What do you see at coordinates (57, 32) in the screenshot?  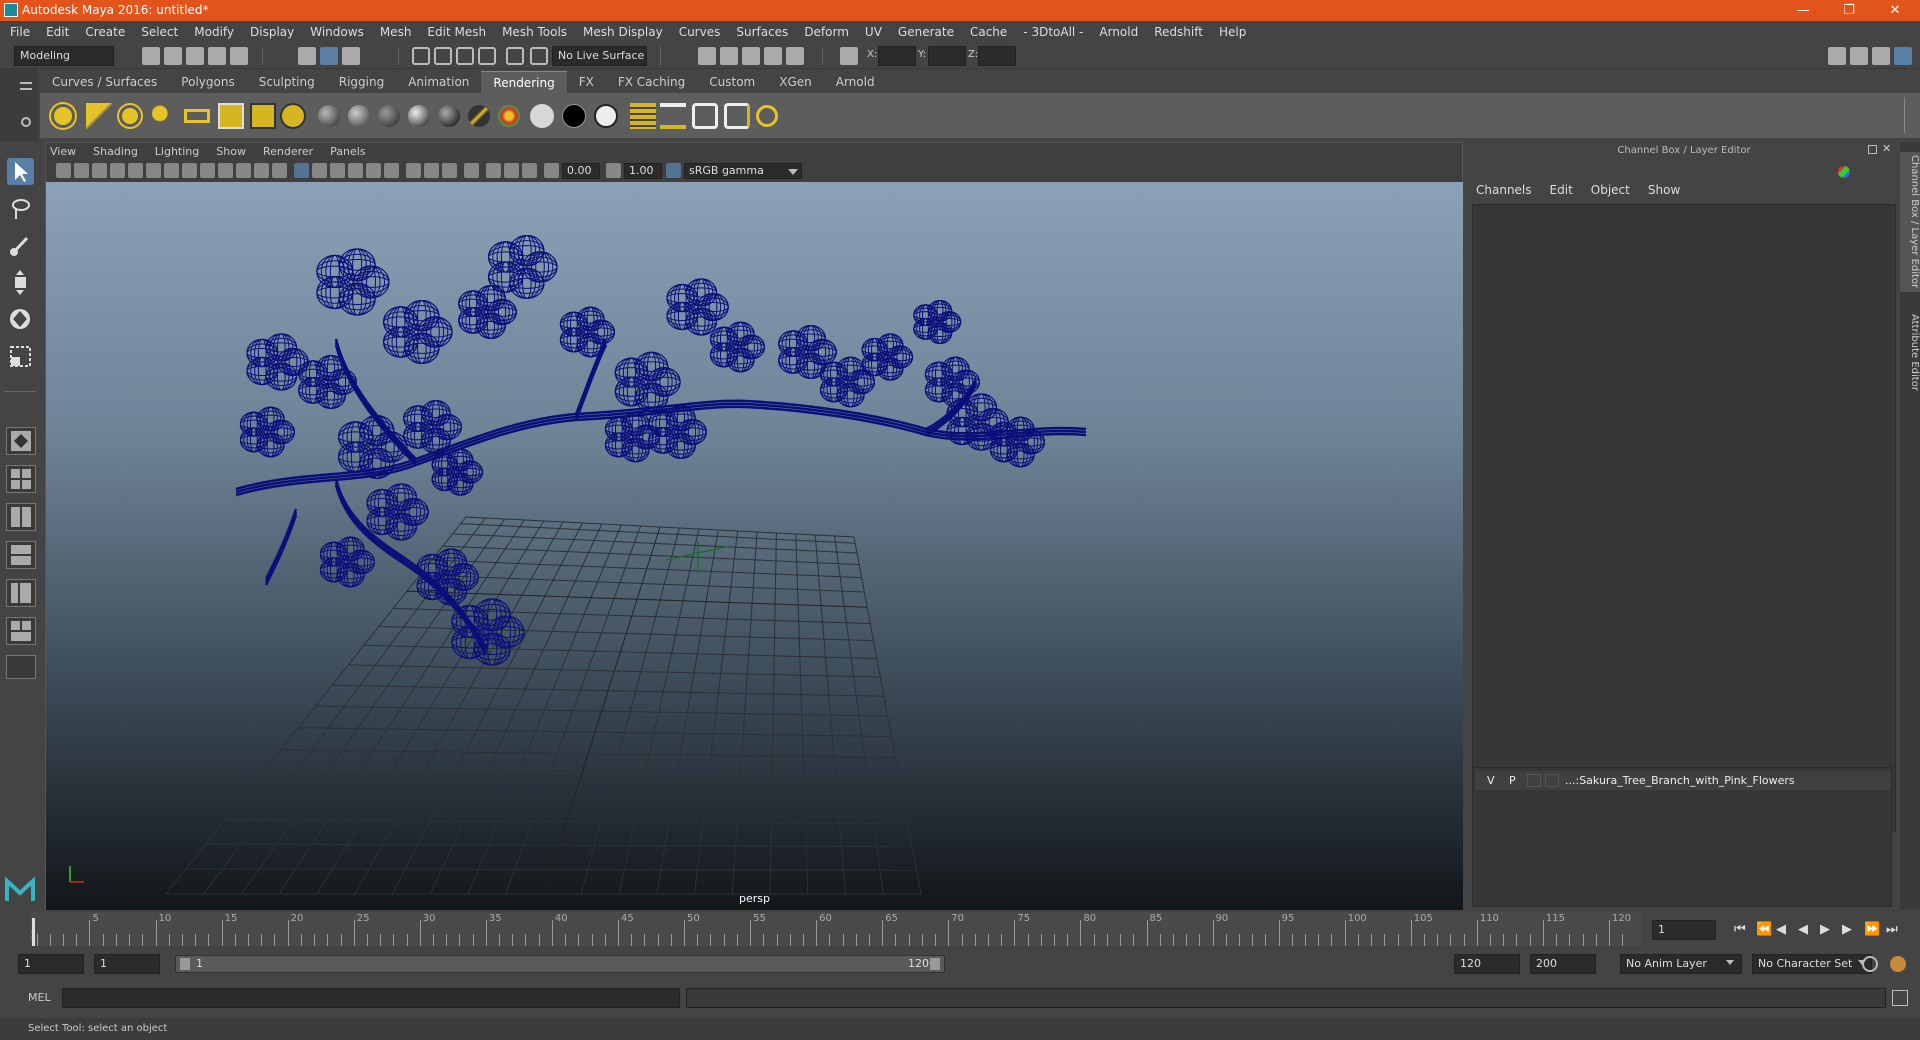 I see `menu-edit: Edit` at bounding box center [57, 32].